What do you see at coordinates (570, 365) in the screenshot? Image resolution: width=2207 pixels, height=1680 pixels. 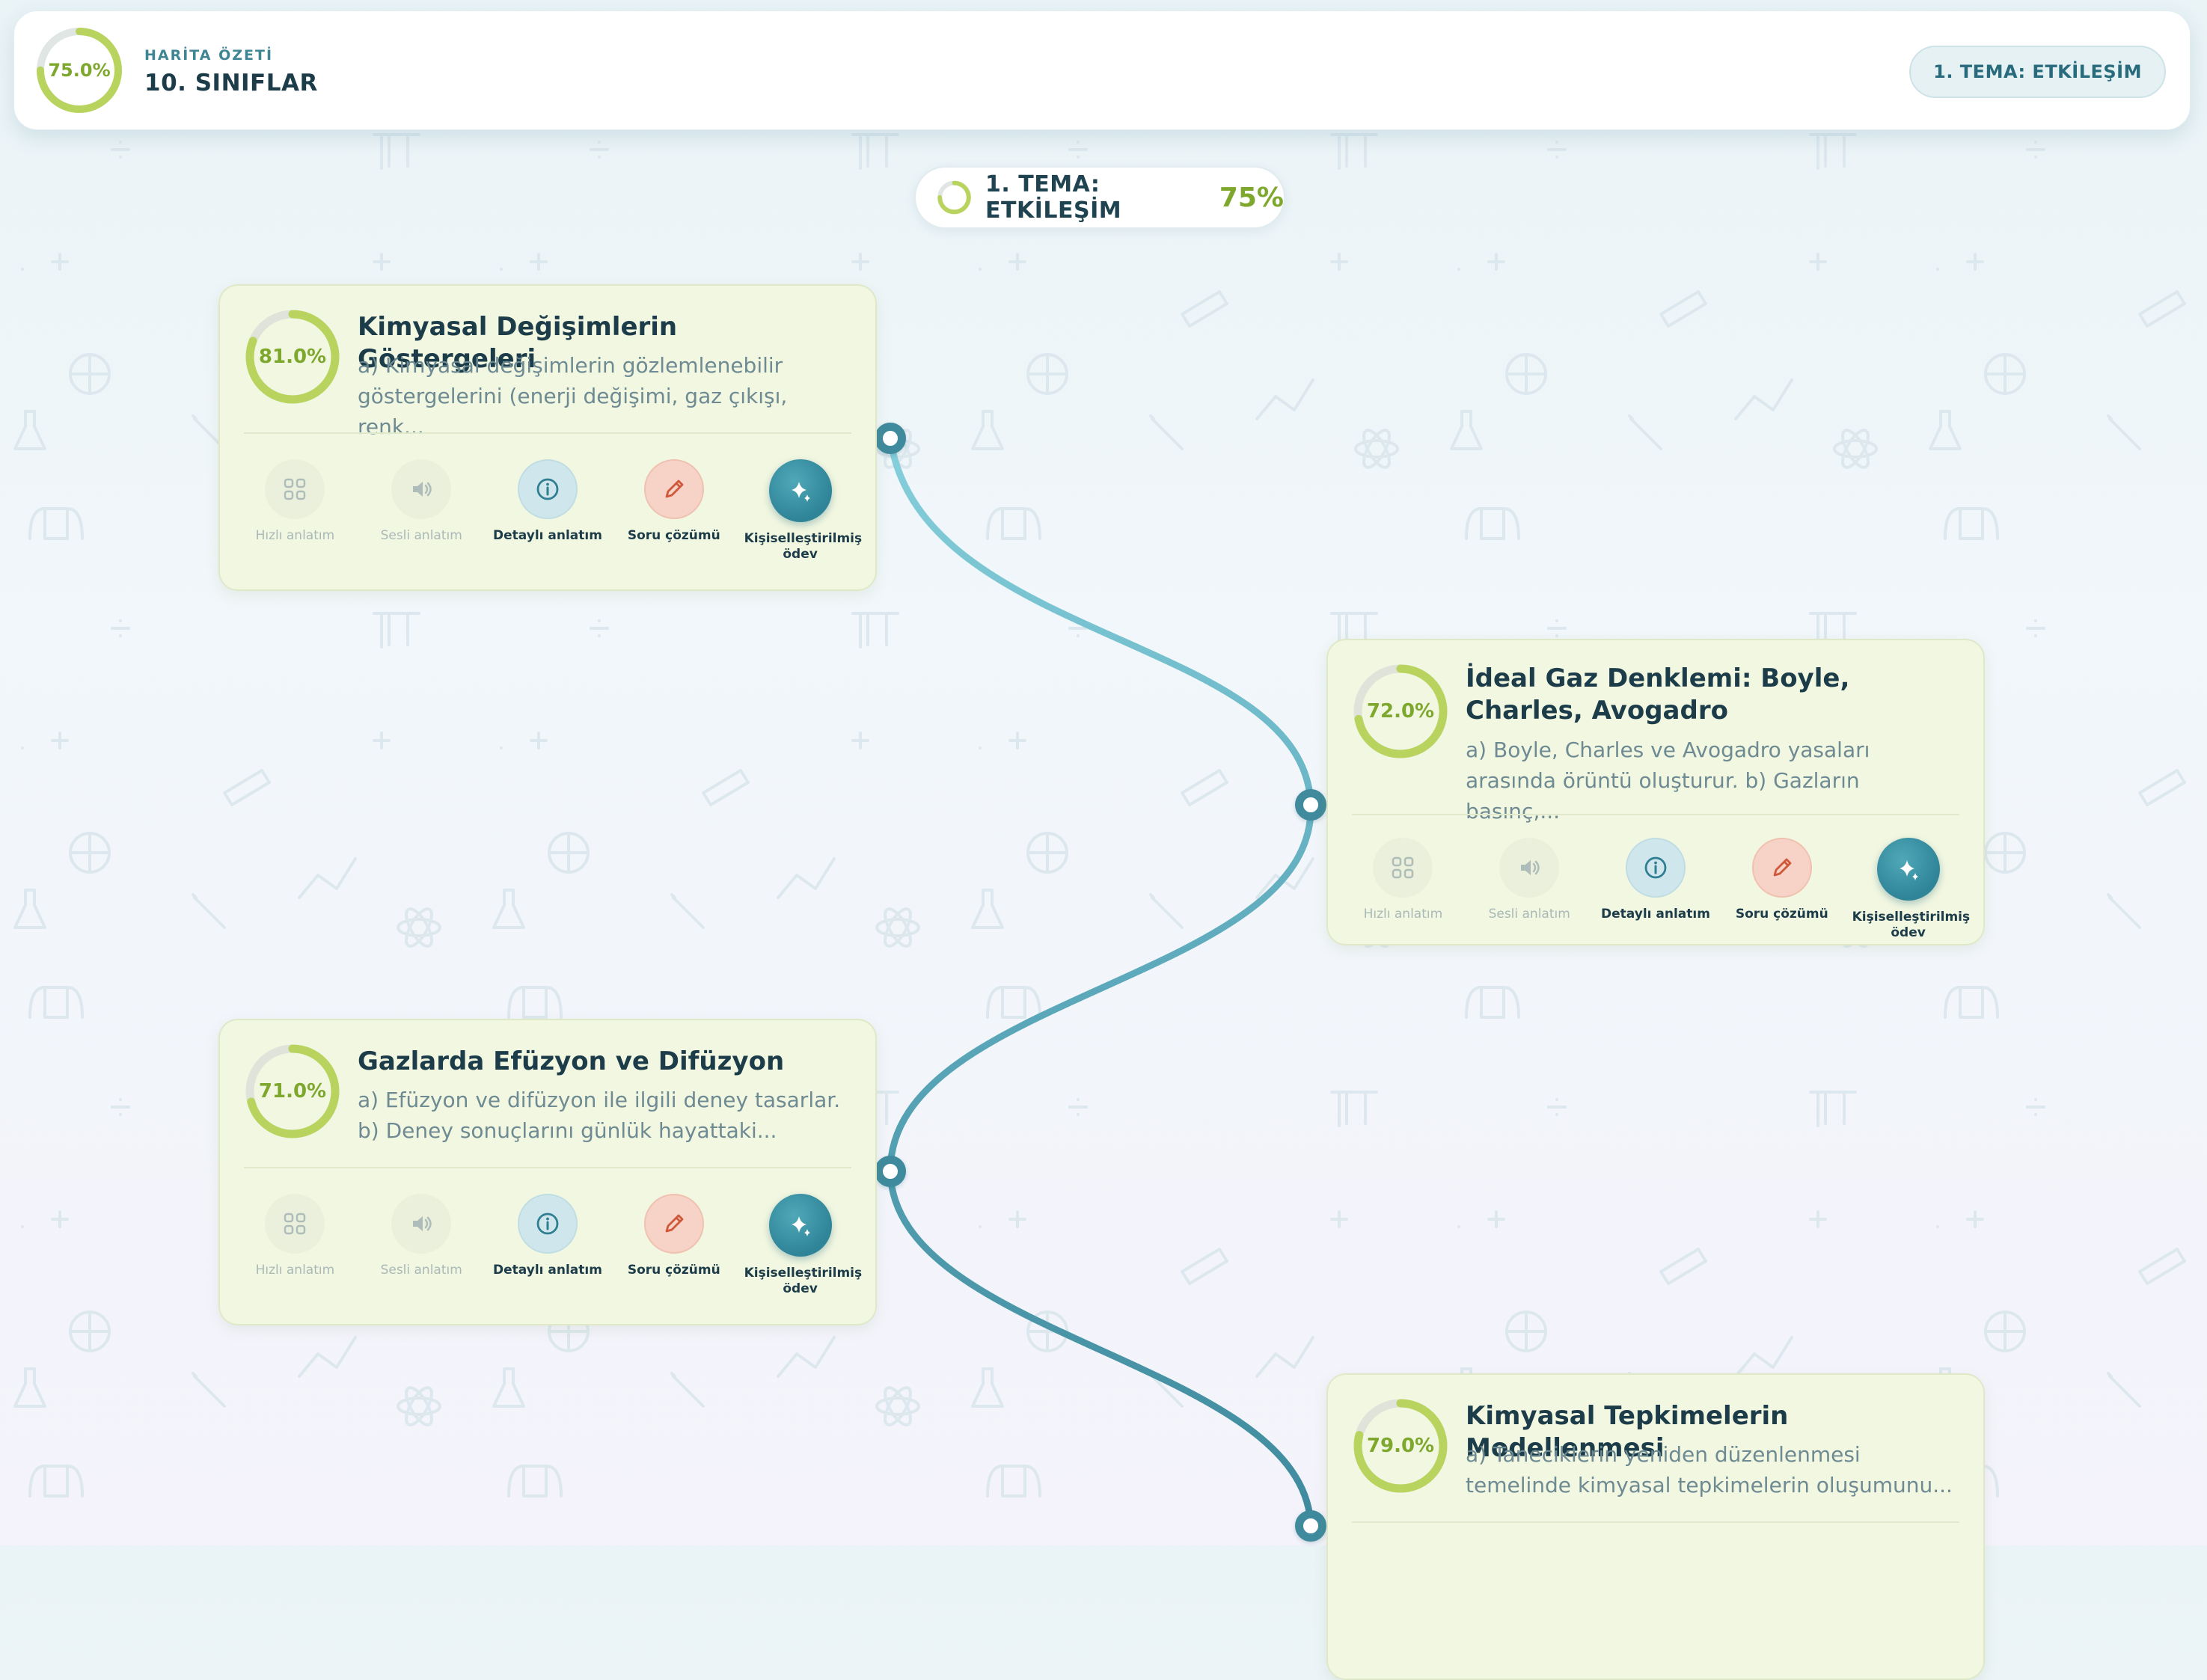 I see `lesson-description-line: a) Kimyasal değişimlerin gözlemlenebilir` at bounding box center [570, 365].